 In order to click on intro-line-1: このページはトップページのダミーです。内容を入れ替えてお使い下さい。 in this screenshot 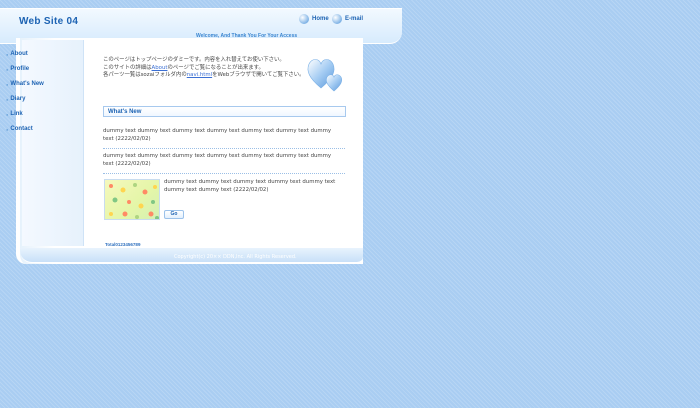, I will do `click(194, 60)`.